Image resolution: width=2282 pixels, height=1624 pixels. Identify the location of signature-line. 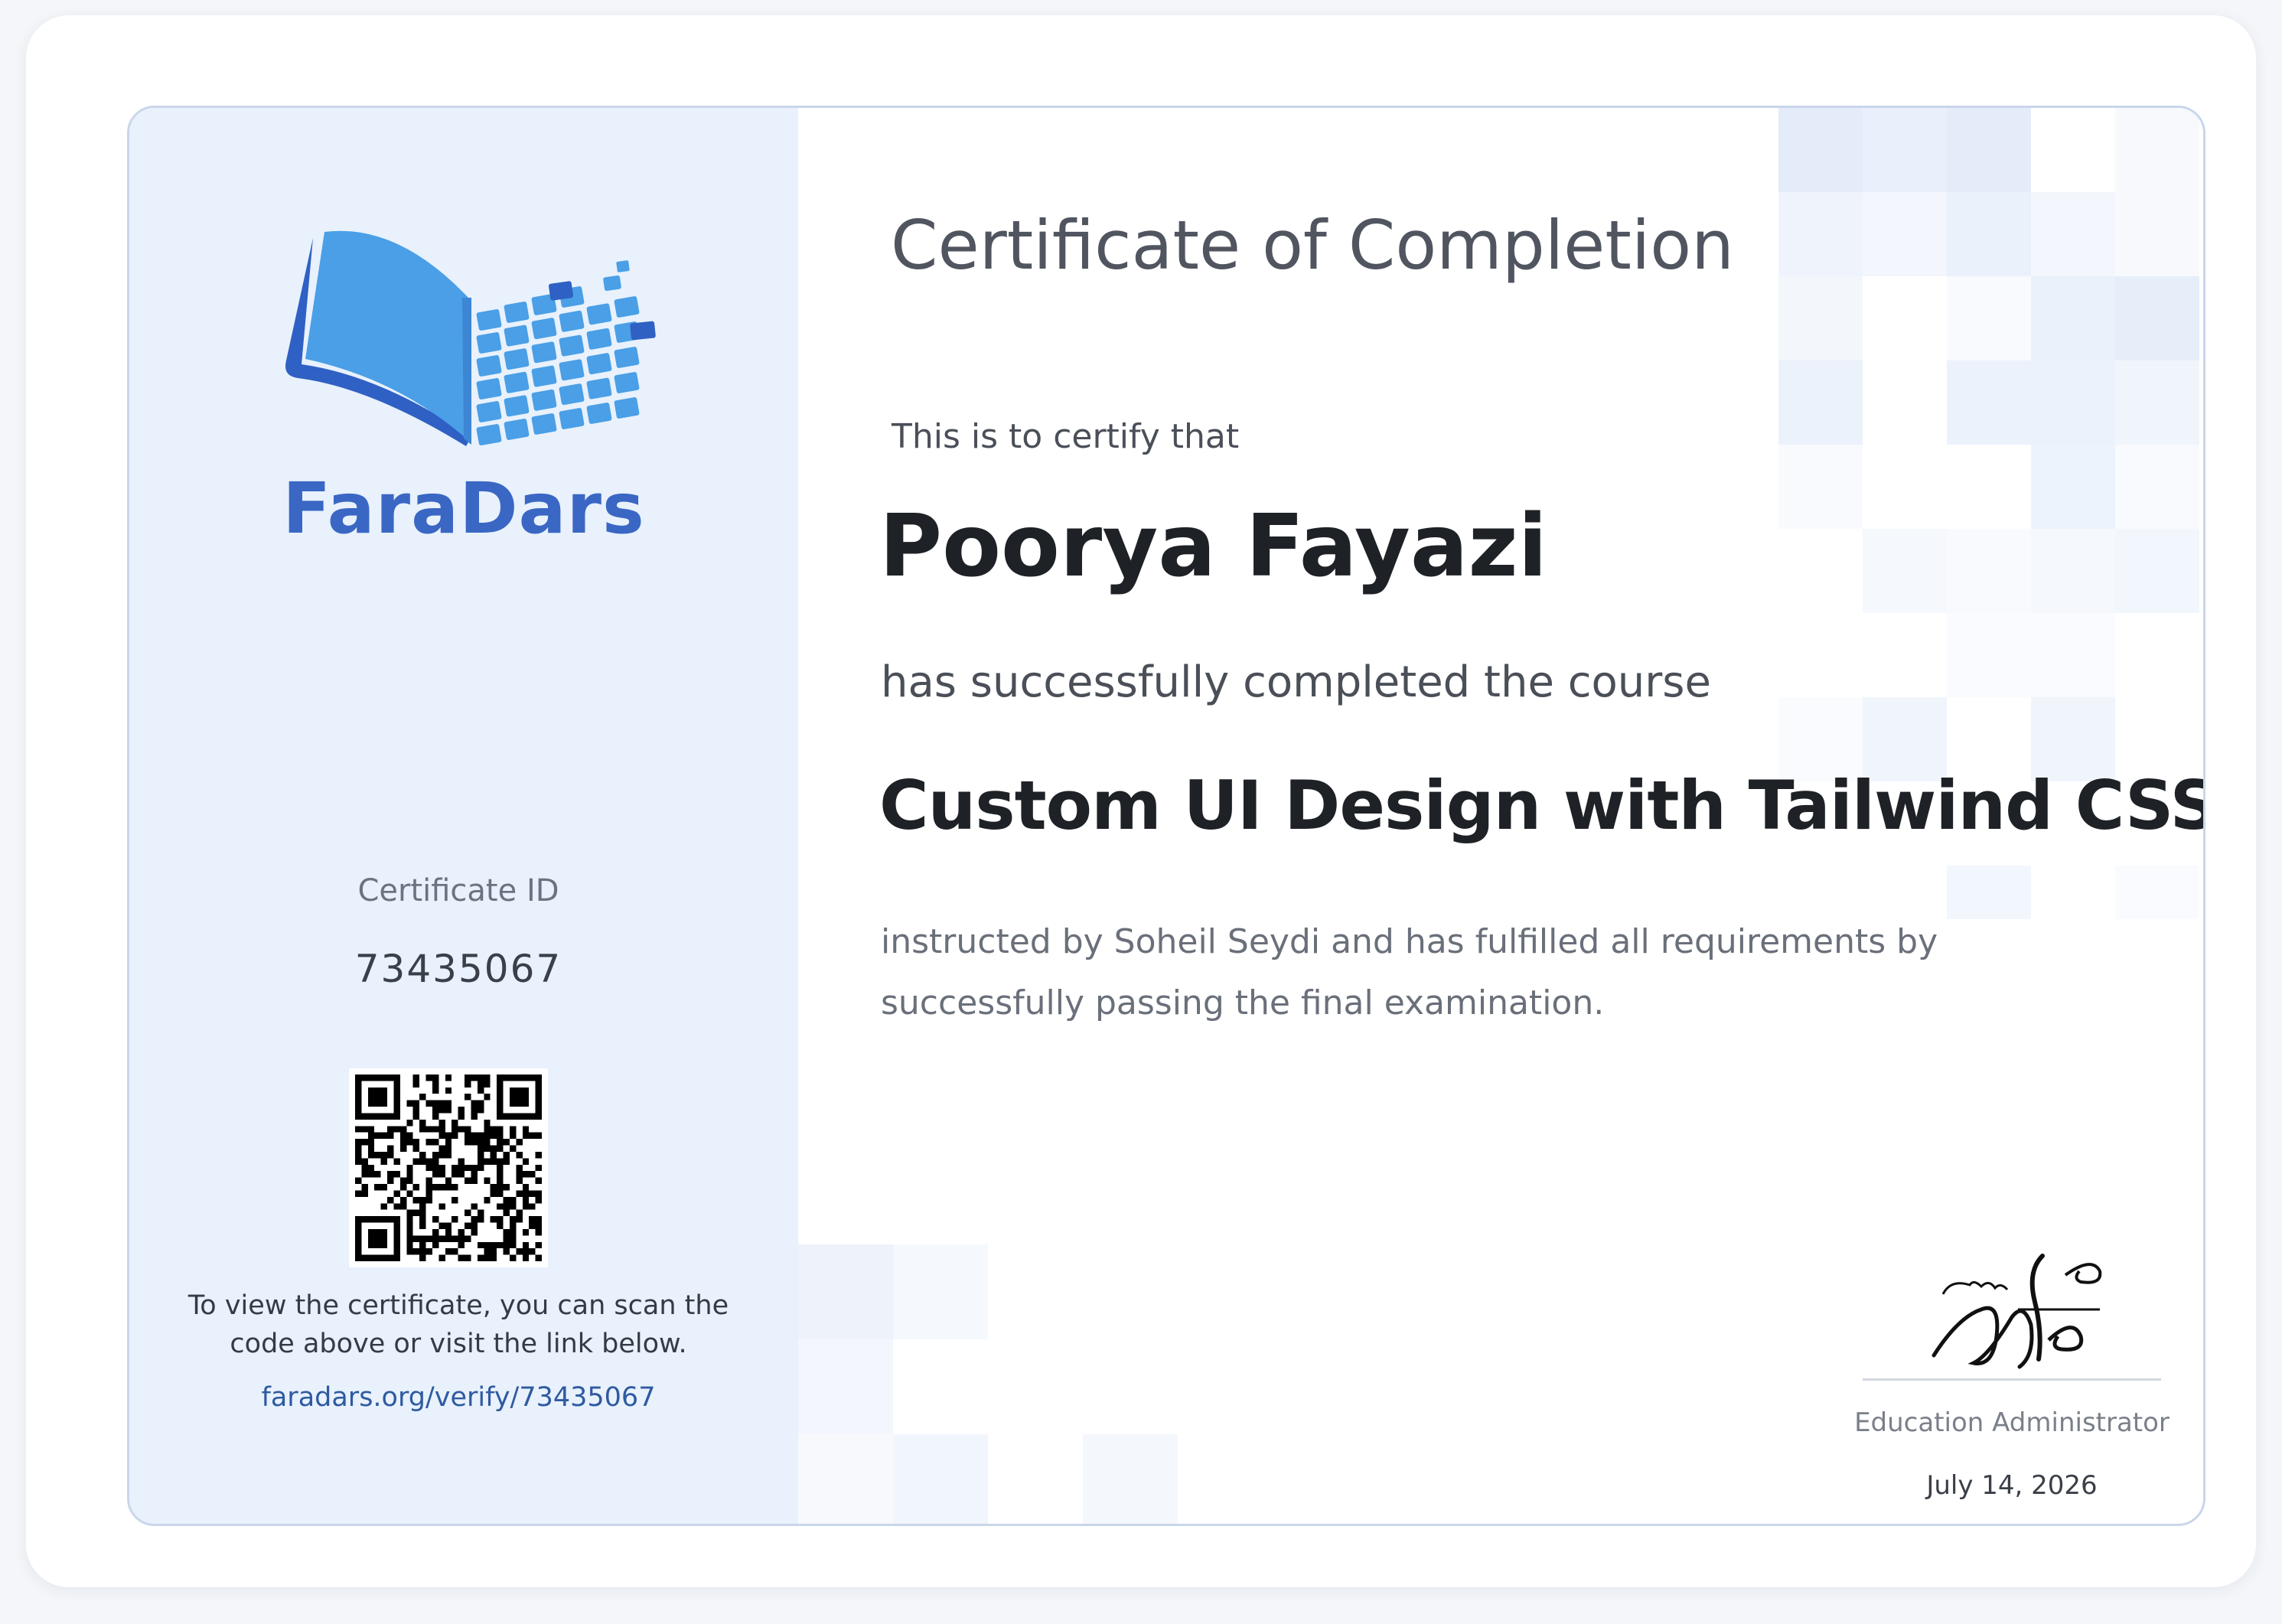
(2012, 1379).